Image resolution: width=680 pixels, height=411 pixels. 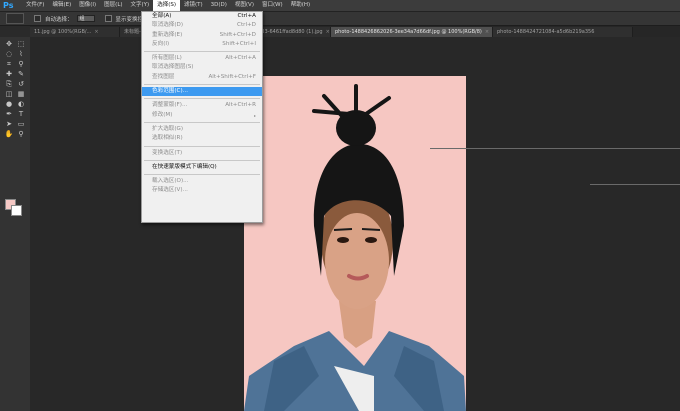 What do you see at coordinates (15, 18) in the screenshot?
I see `tool-preset-picker` at bounding box center [15, 18].